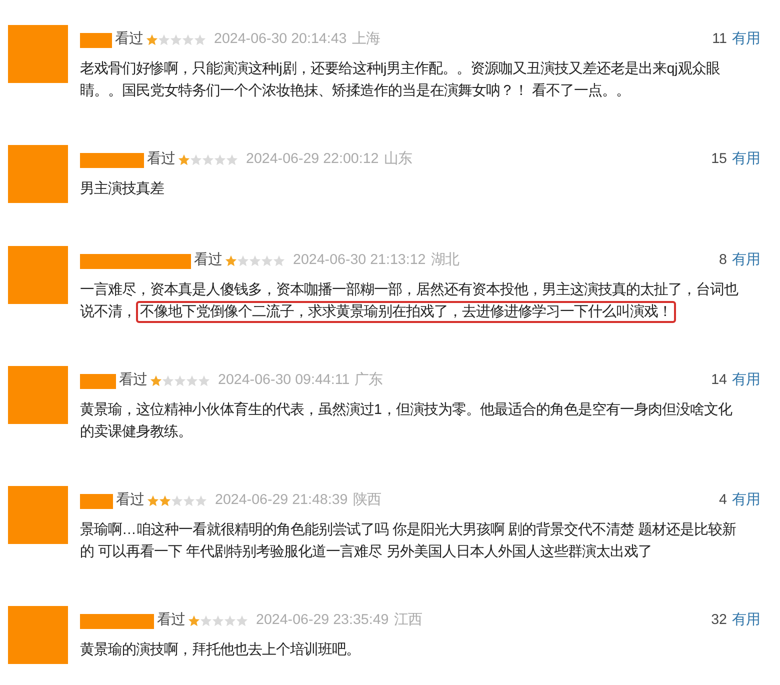 The width and height of the screenshot is (780, 685). I want to click on comment-text: 景瑜啊…咱这种一看就很精明的角色能别尝试了吗 你是阳光大男孩啊 剧的背景交代不清楚 题材还是比较新的 可以再看一下 年代剧特别考验服化道一言难尽 另外美国人日本人外国人这些群演太出戏了, so click(409, 541).